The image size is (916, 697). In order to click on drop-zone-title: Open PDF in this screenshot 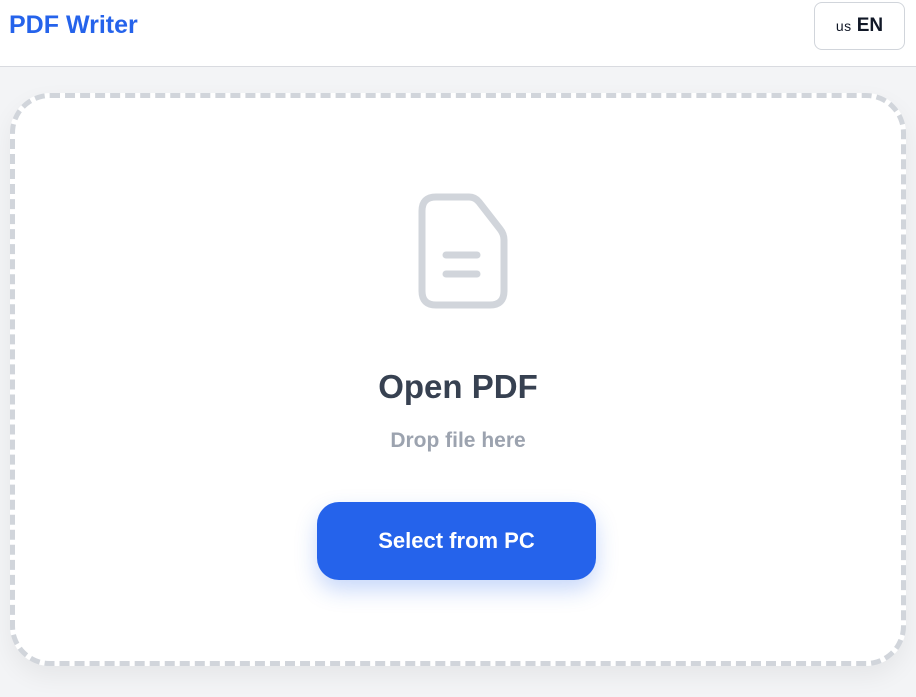, I will do `click(458, 386)`.